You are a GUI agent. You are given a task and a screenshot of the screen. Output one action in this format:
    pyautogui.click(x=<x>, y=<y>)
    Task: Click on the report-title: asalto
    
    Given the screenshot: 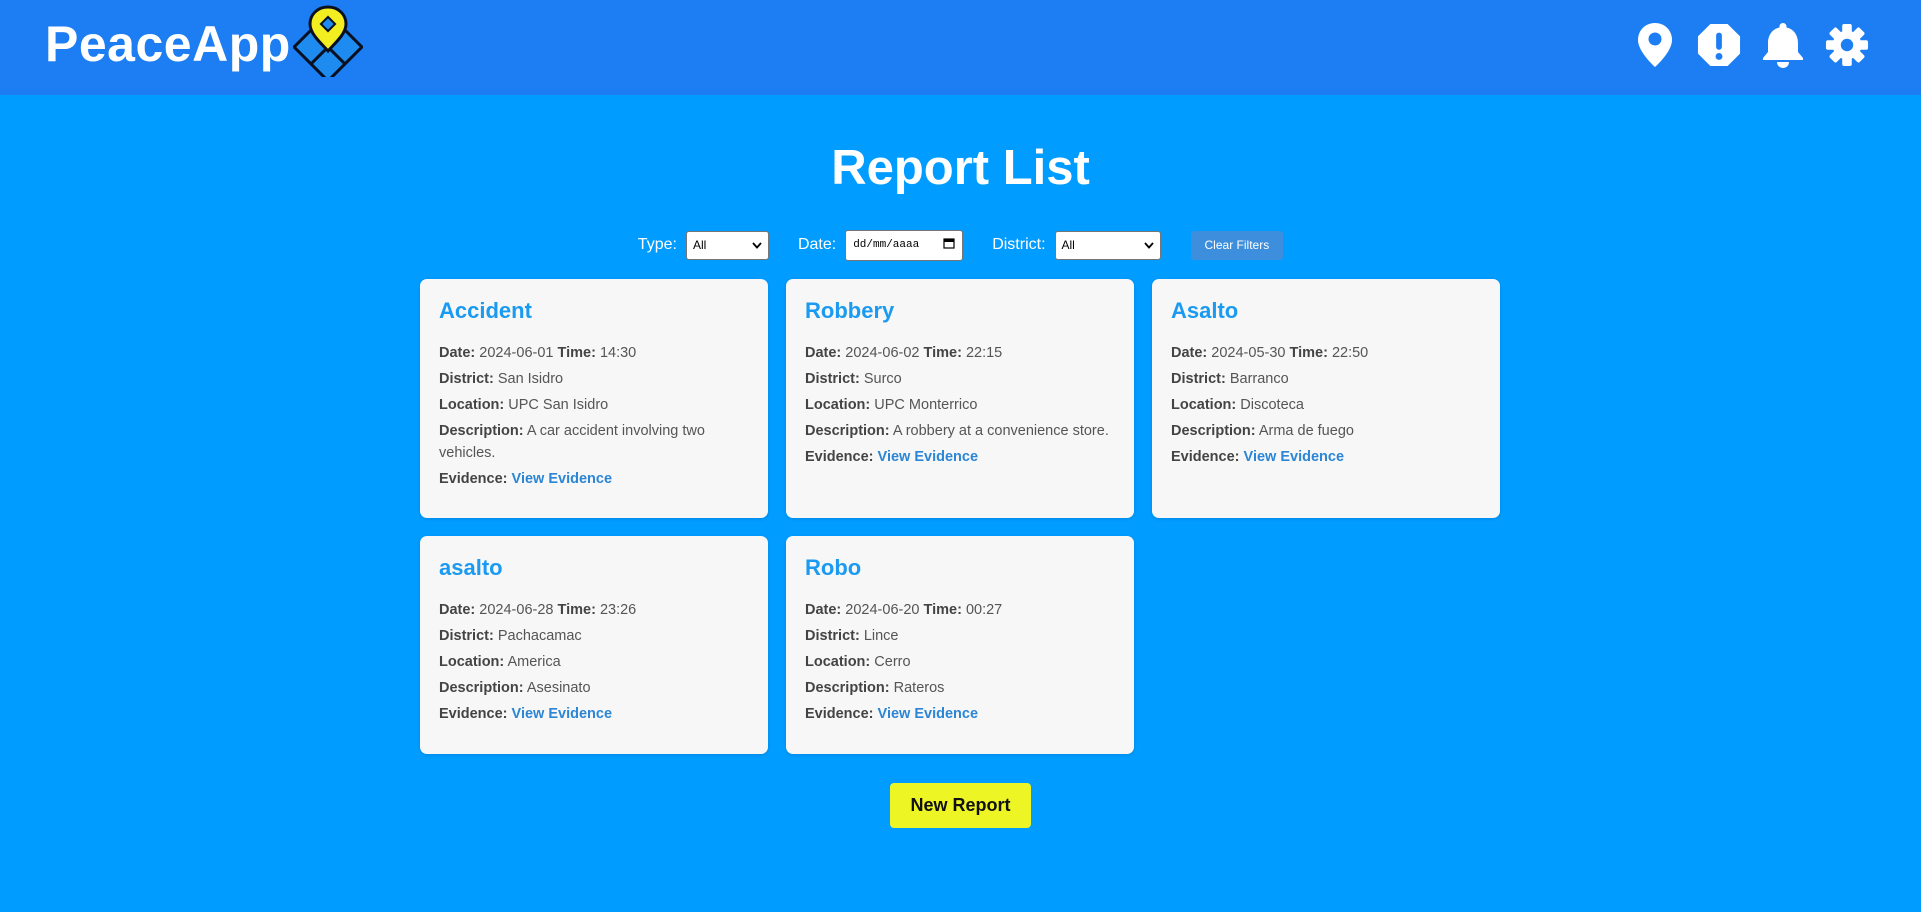 What is the action you would take?
    pyautogui.click(x=471, y=567)
    